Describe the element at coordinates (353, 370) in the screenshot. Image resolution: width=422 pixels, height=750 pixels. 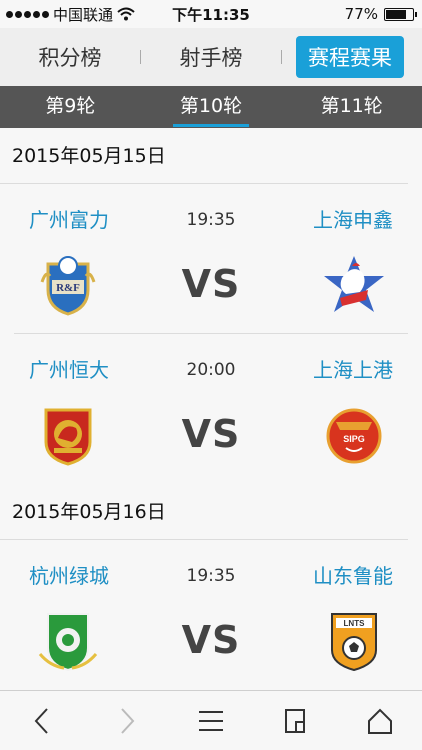
I see `away-team-name: 上海上港` at that location.